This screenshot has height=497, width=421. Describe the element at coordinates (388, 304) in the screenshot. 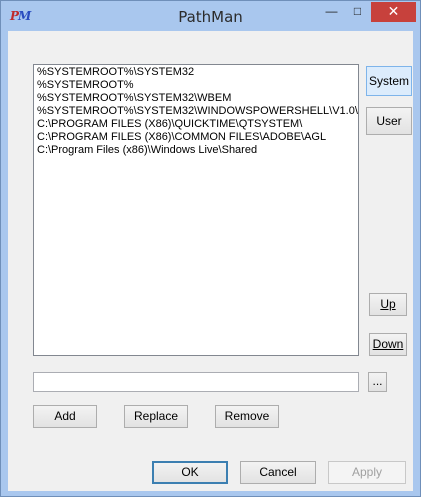

I see `up-button: Up` at that location.